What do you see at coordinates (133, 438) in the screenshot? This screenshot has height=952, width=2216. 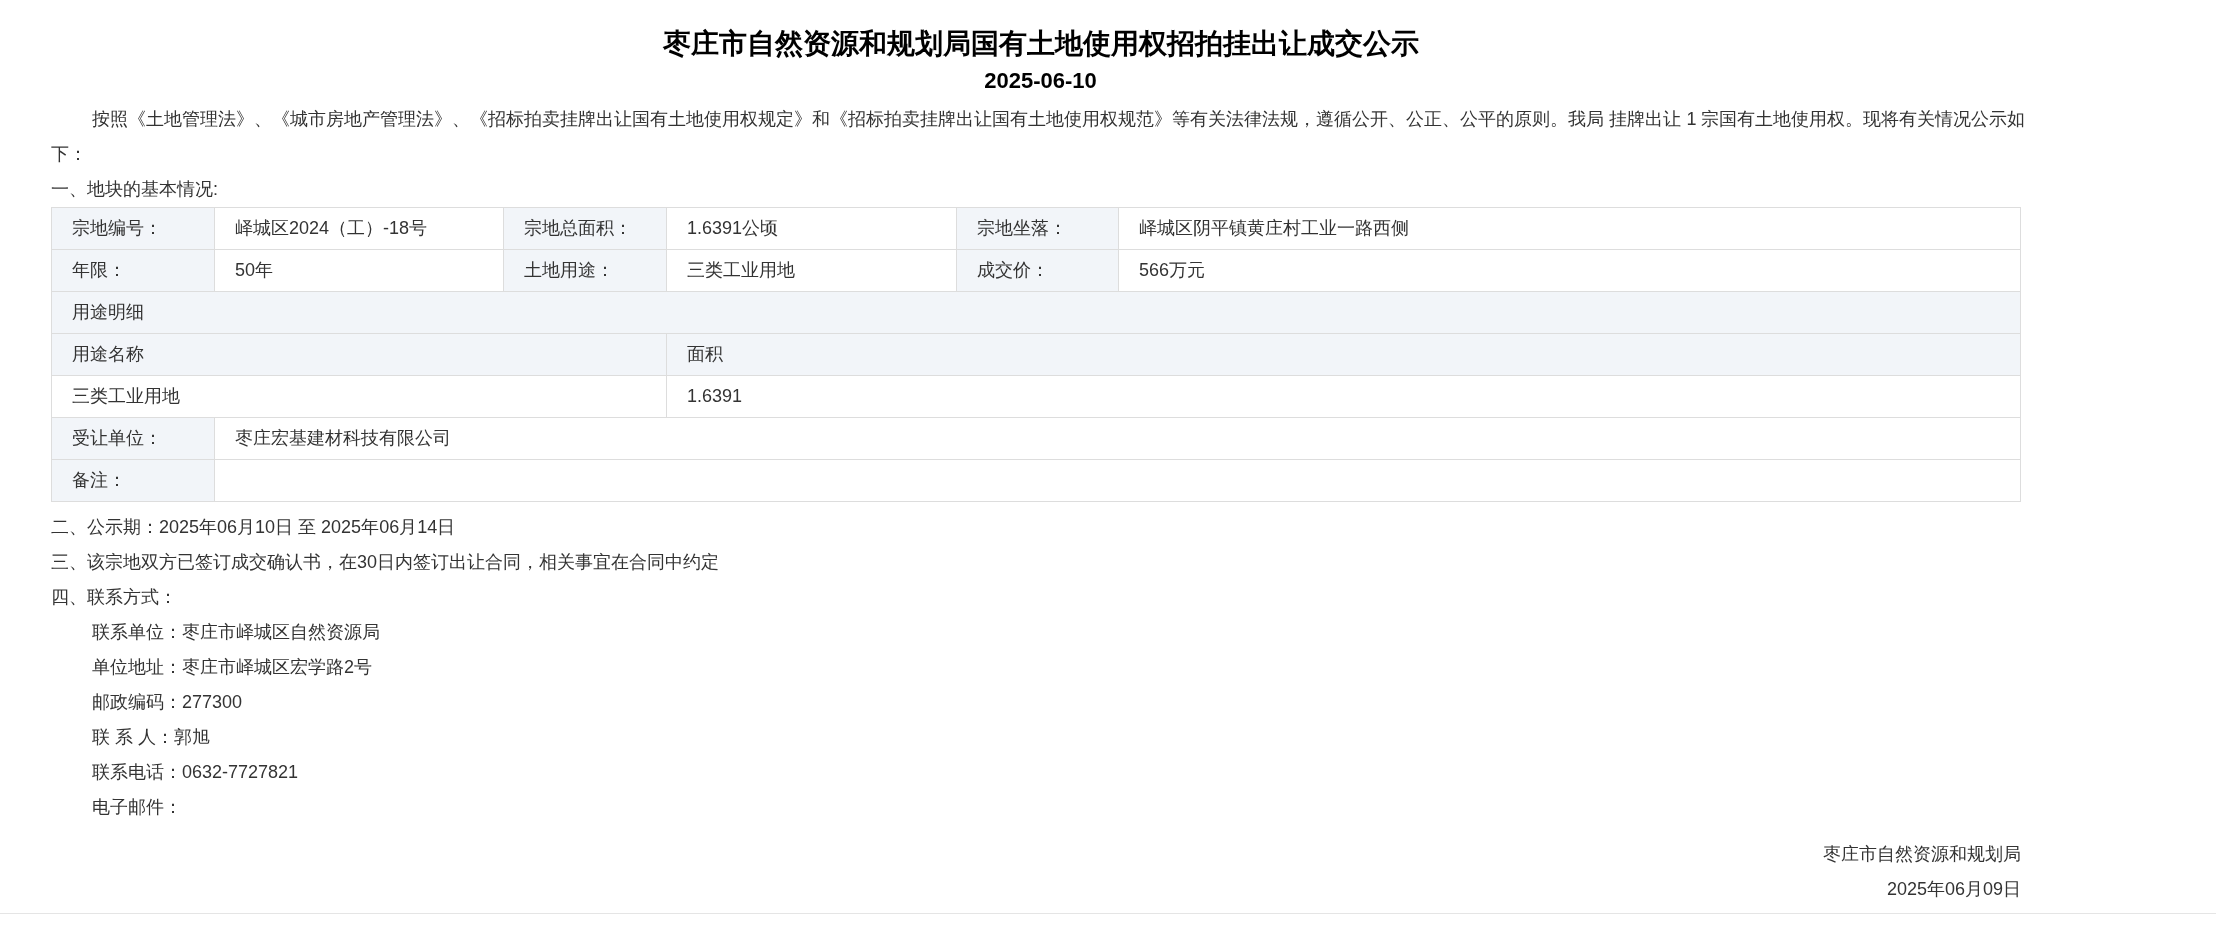 I see `label-cell: 受让单位：` at bounding box center [133, 438].